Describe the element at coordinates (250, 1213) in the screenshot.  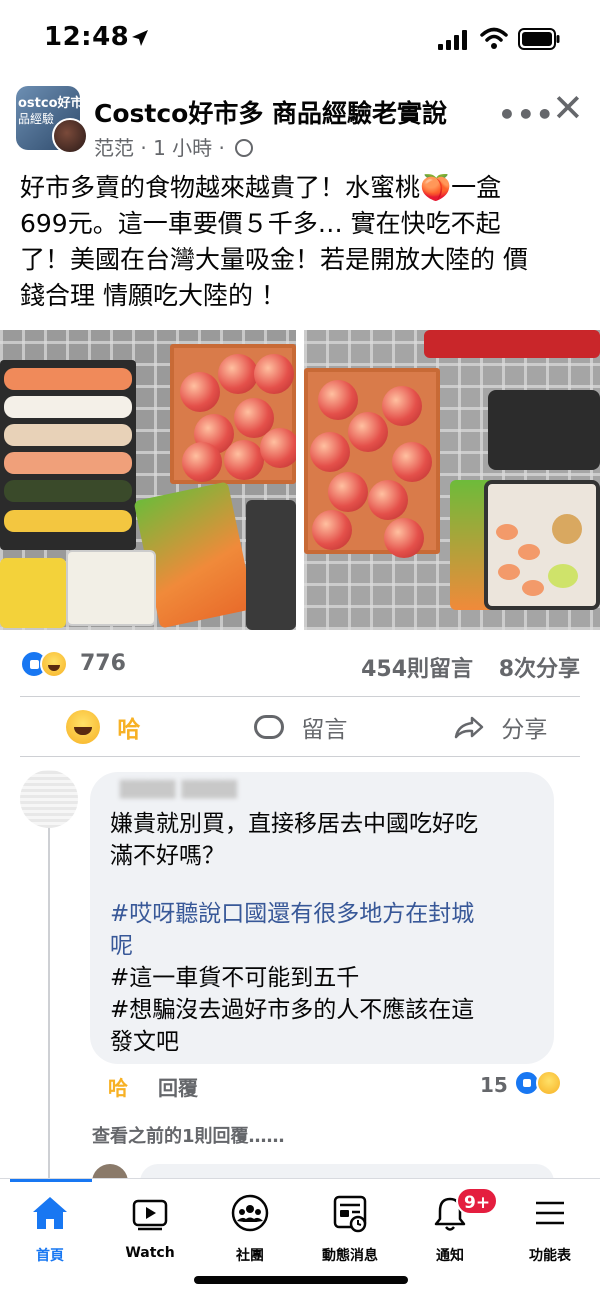
I see `groups-icon` at that location.